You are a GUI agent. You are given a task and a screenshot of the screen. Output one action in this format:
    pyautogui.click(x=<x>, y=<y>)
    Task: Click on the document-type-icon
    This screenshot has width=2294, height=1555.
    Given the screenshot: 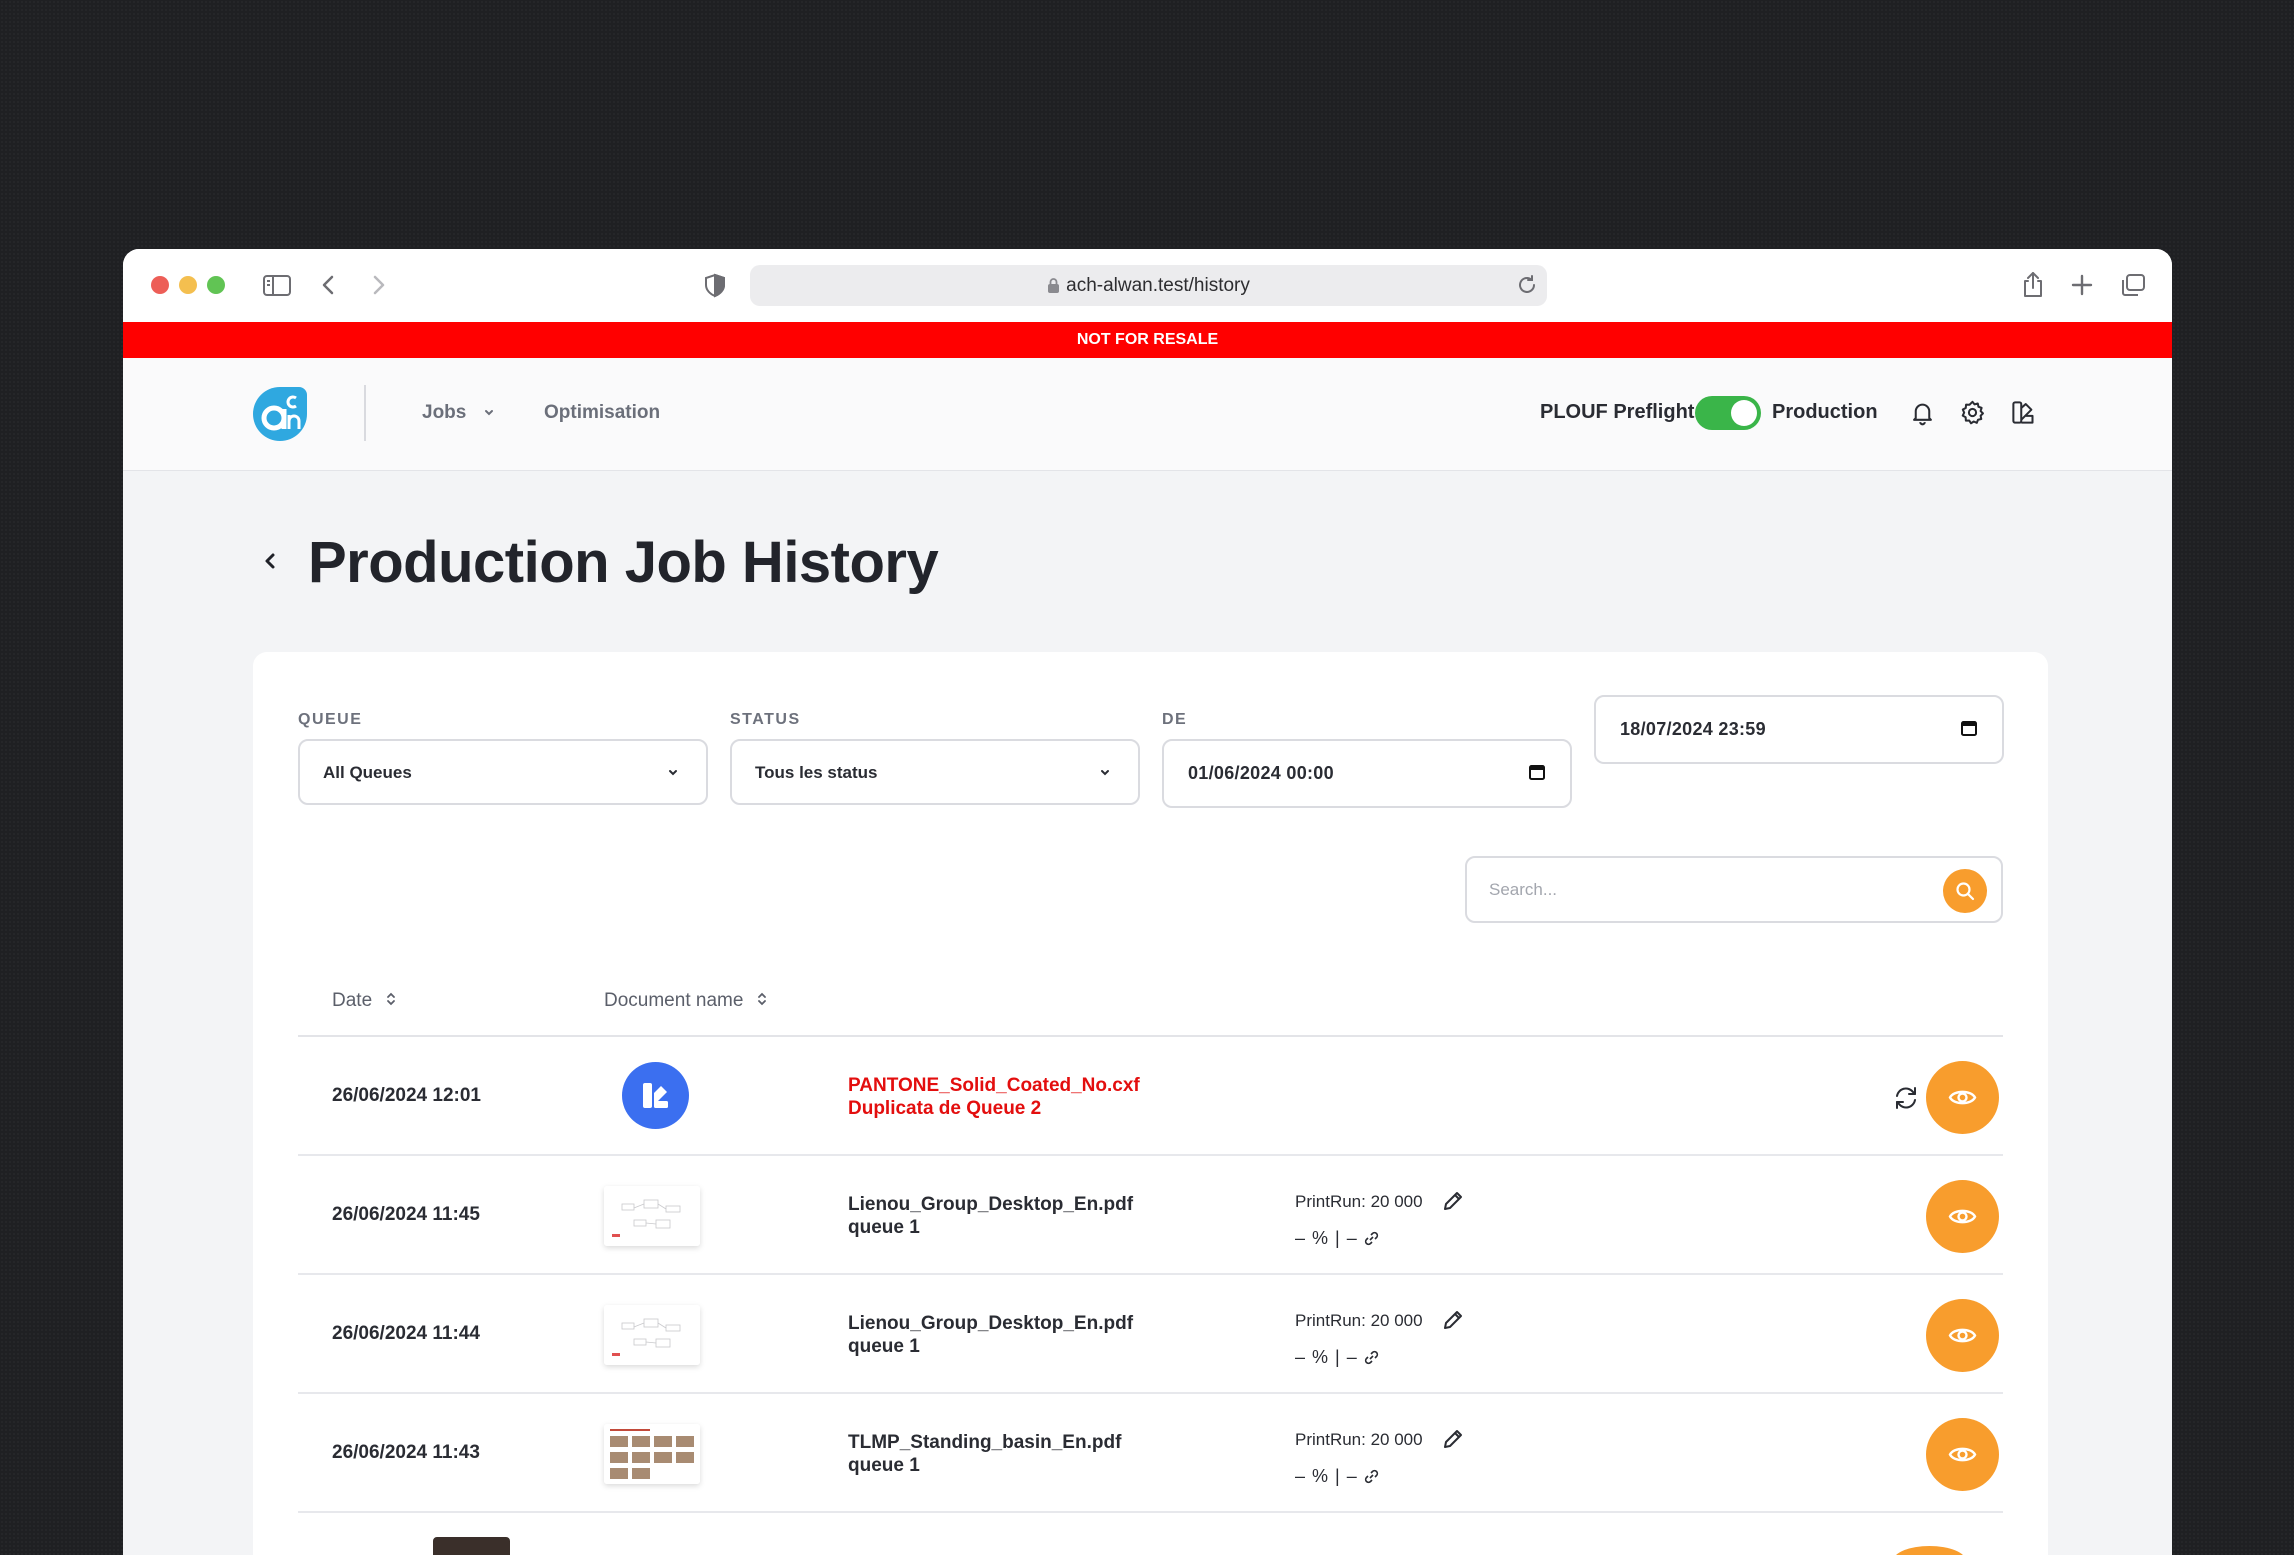 What is the action you would take?
    pyautogui.click(x=655, y=1095)
    